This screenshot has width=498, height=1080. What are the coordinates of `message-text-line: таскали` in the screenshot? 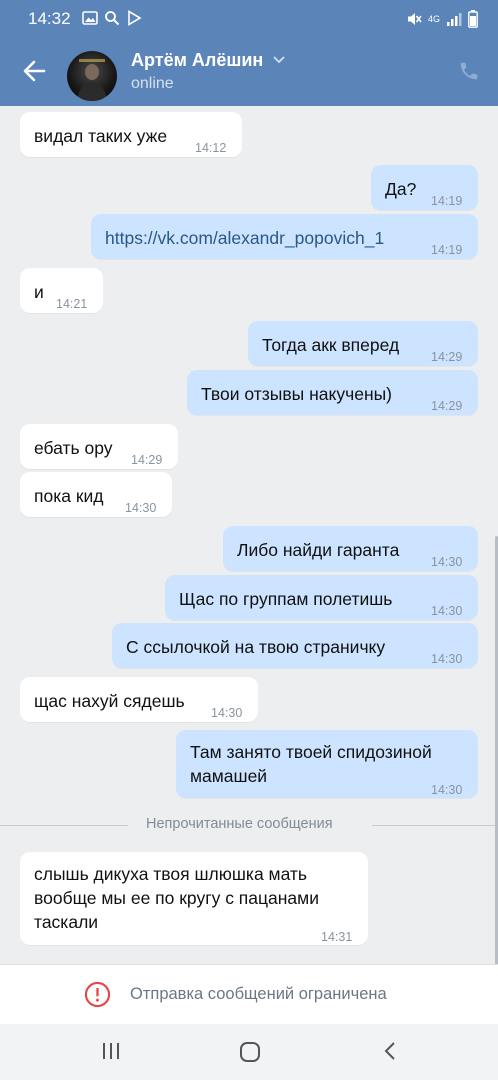 It's located at (66, 922).